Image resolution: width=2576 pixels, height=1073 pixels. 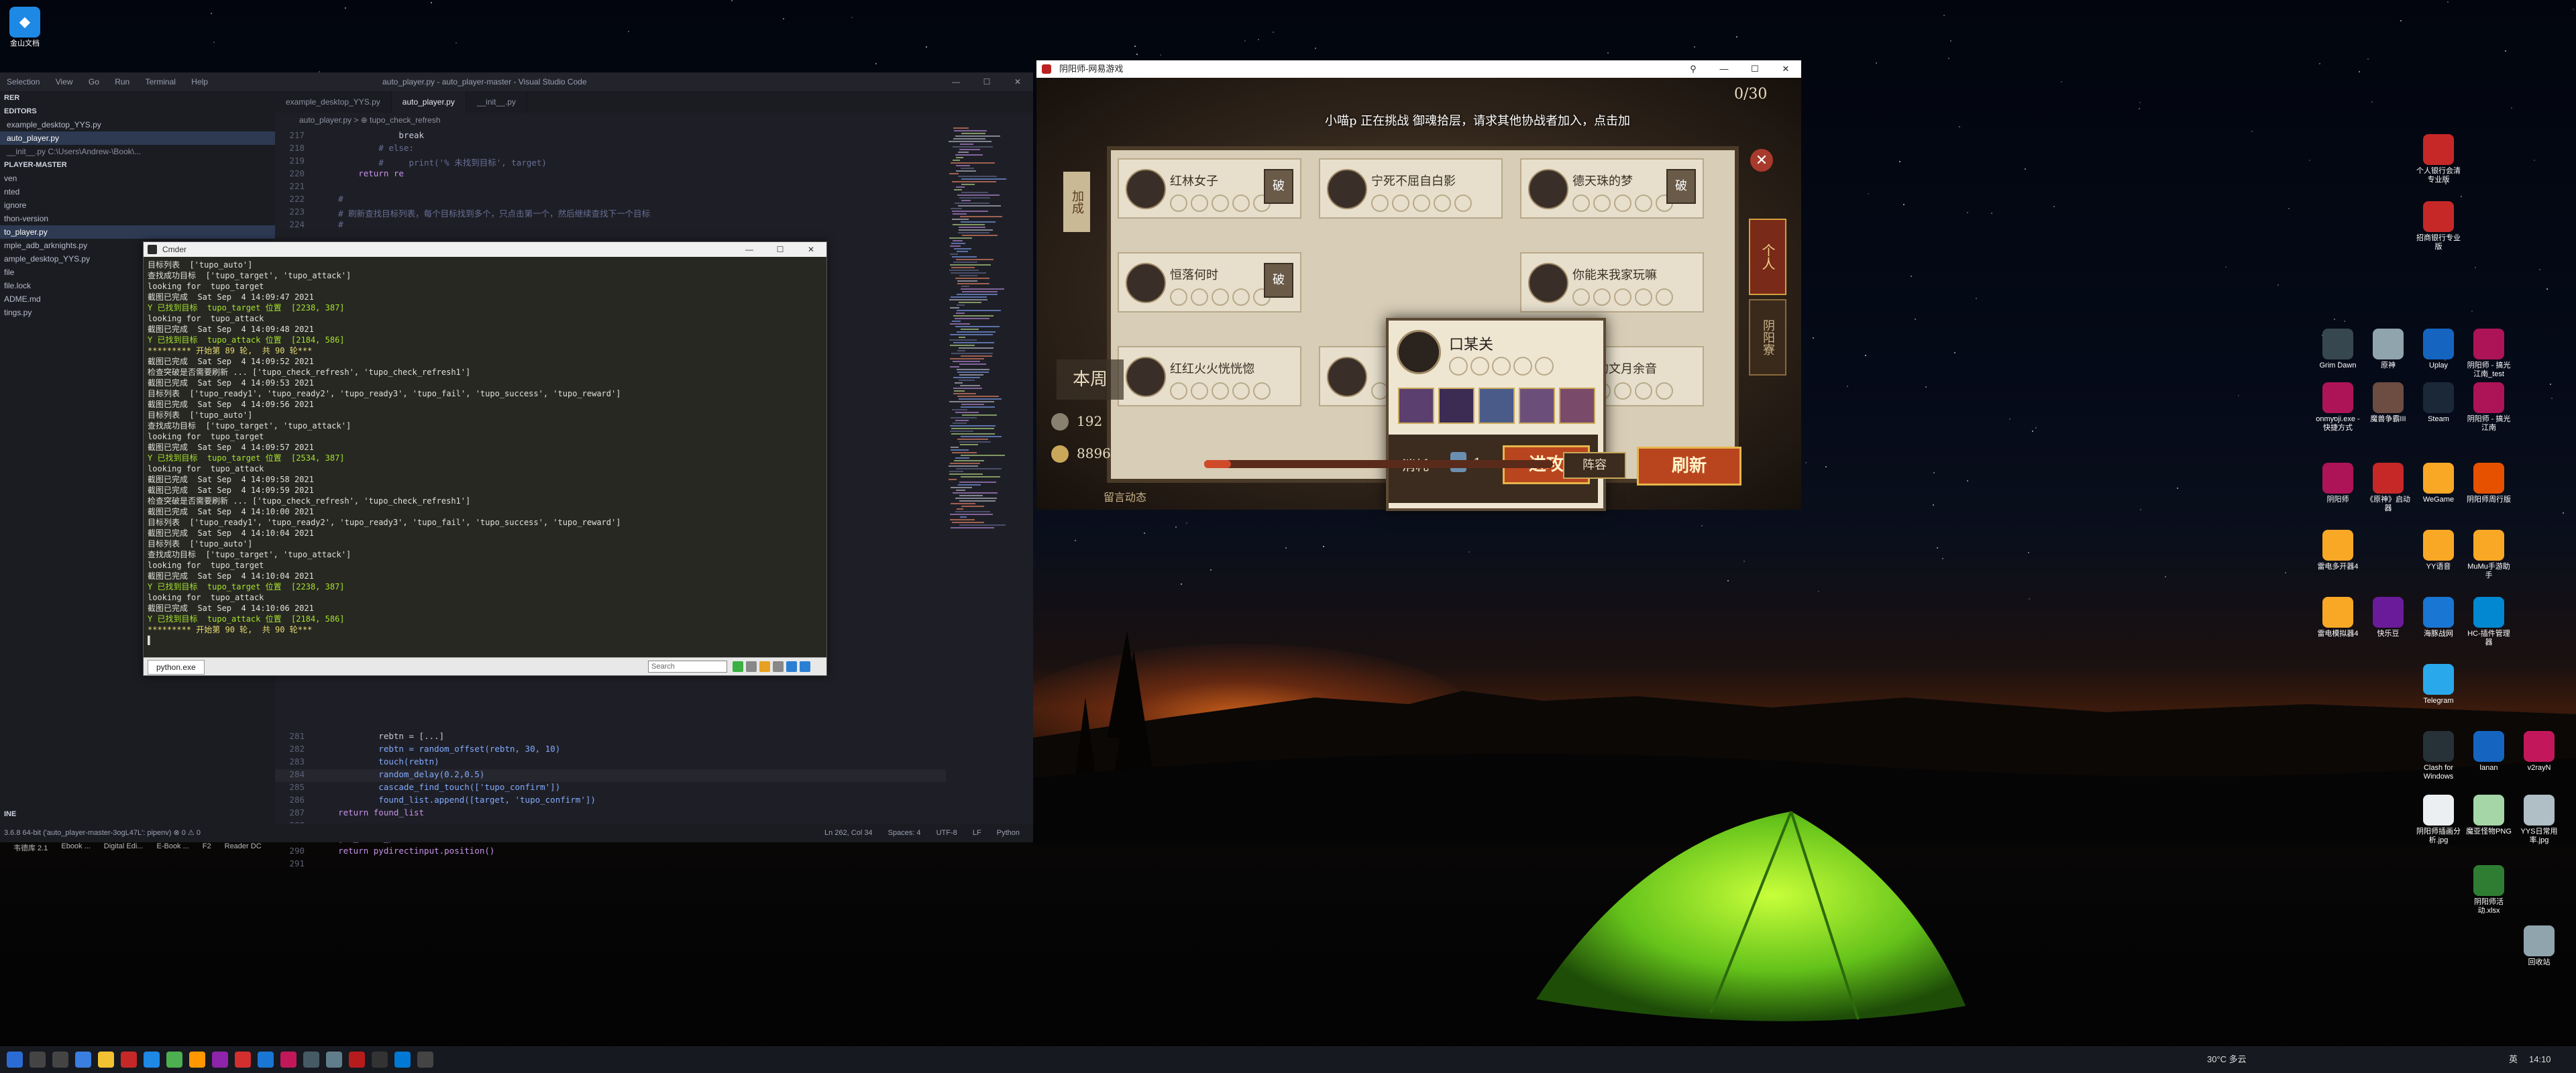 What do you see at coordinates (2539, 946) in the screenshot?
I see `desktop-icon: 回收站` at bounding box center [2539, 946].